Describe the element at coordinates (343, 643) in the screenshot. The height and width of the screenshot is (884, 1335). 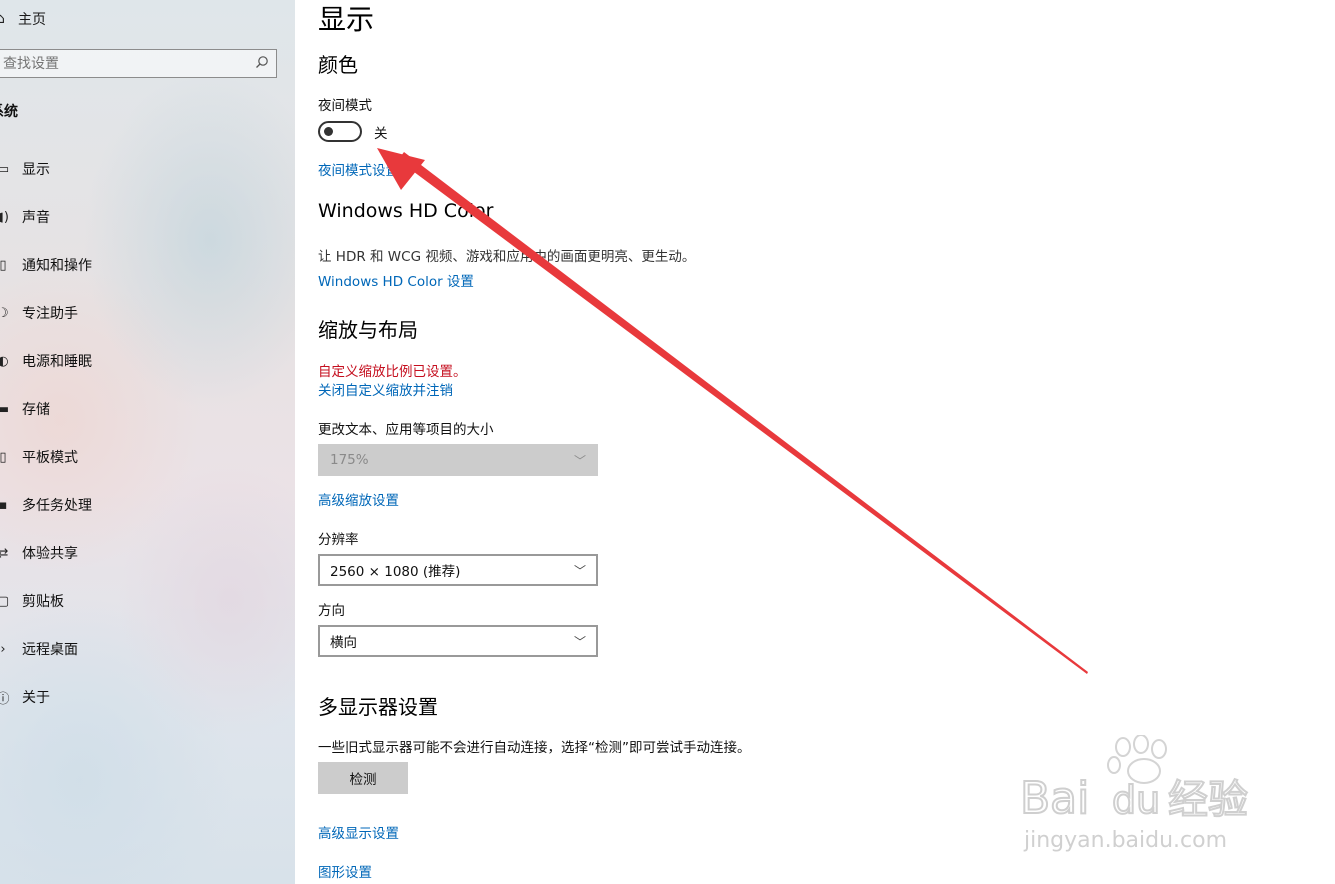
I see `orientation-value: 横向` at that location.